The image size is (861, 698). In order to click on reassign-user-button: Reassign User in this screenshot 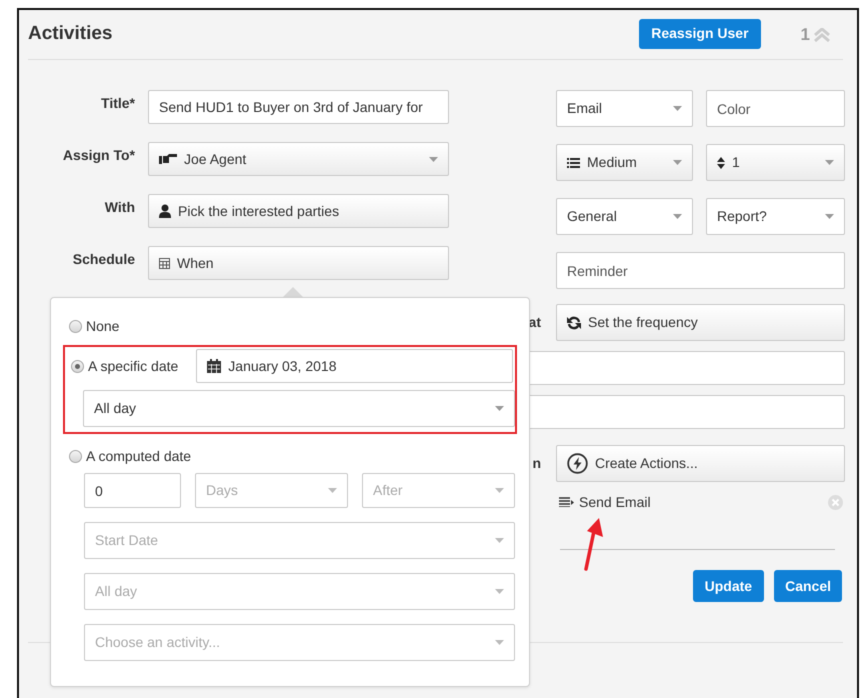, I will do `click(700, 33)`.